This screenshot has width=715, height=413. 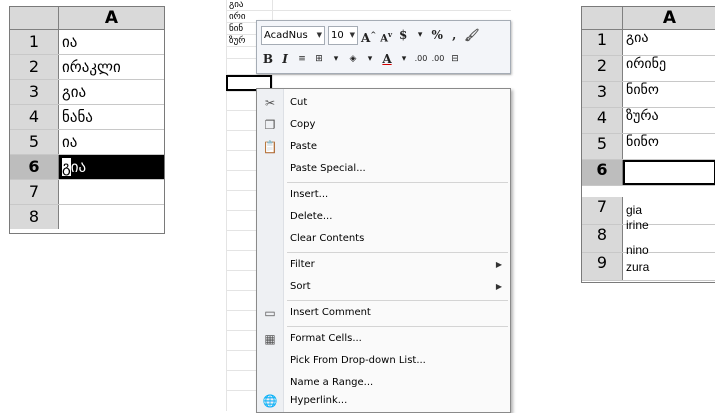 What do you see at coordinates (111, 167) in the screenshot?
I see `selected-cell: გია` at bounding box center [111, 167].